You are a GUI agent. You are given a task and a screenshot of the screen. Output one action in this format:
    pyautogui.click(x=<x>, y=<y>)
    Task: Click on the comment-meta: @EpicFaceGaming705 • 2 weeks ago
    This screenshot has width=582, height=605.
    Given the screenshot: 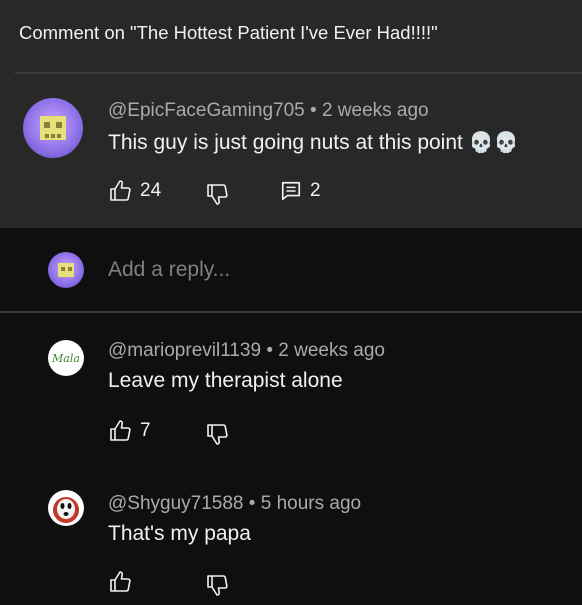 What is the action you would take?
    pyautogui.click(x=268, y=111)
    